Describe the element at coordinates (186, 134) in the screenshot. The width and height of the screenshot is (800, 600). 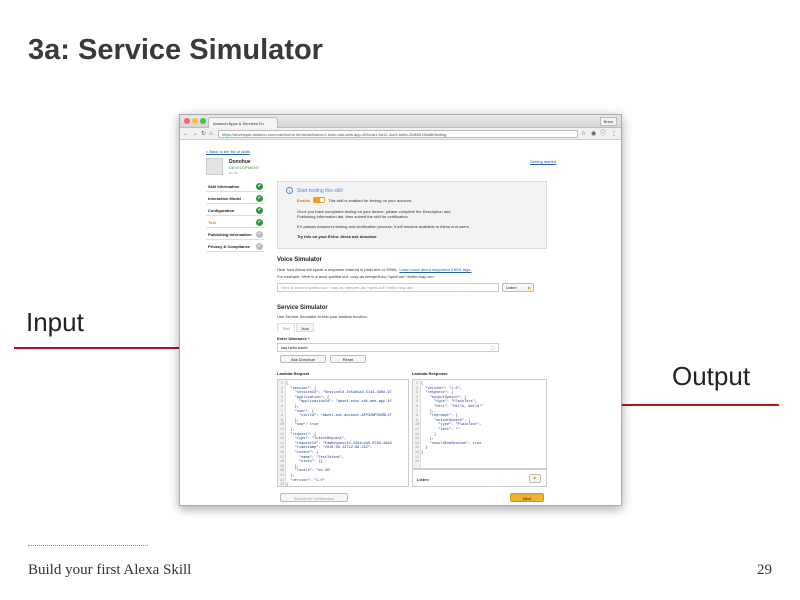
I see `back-icon: ←` at that location.